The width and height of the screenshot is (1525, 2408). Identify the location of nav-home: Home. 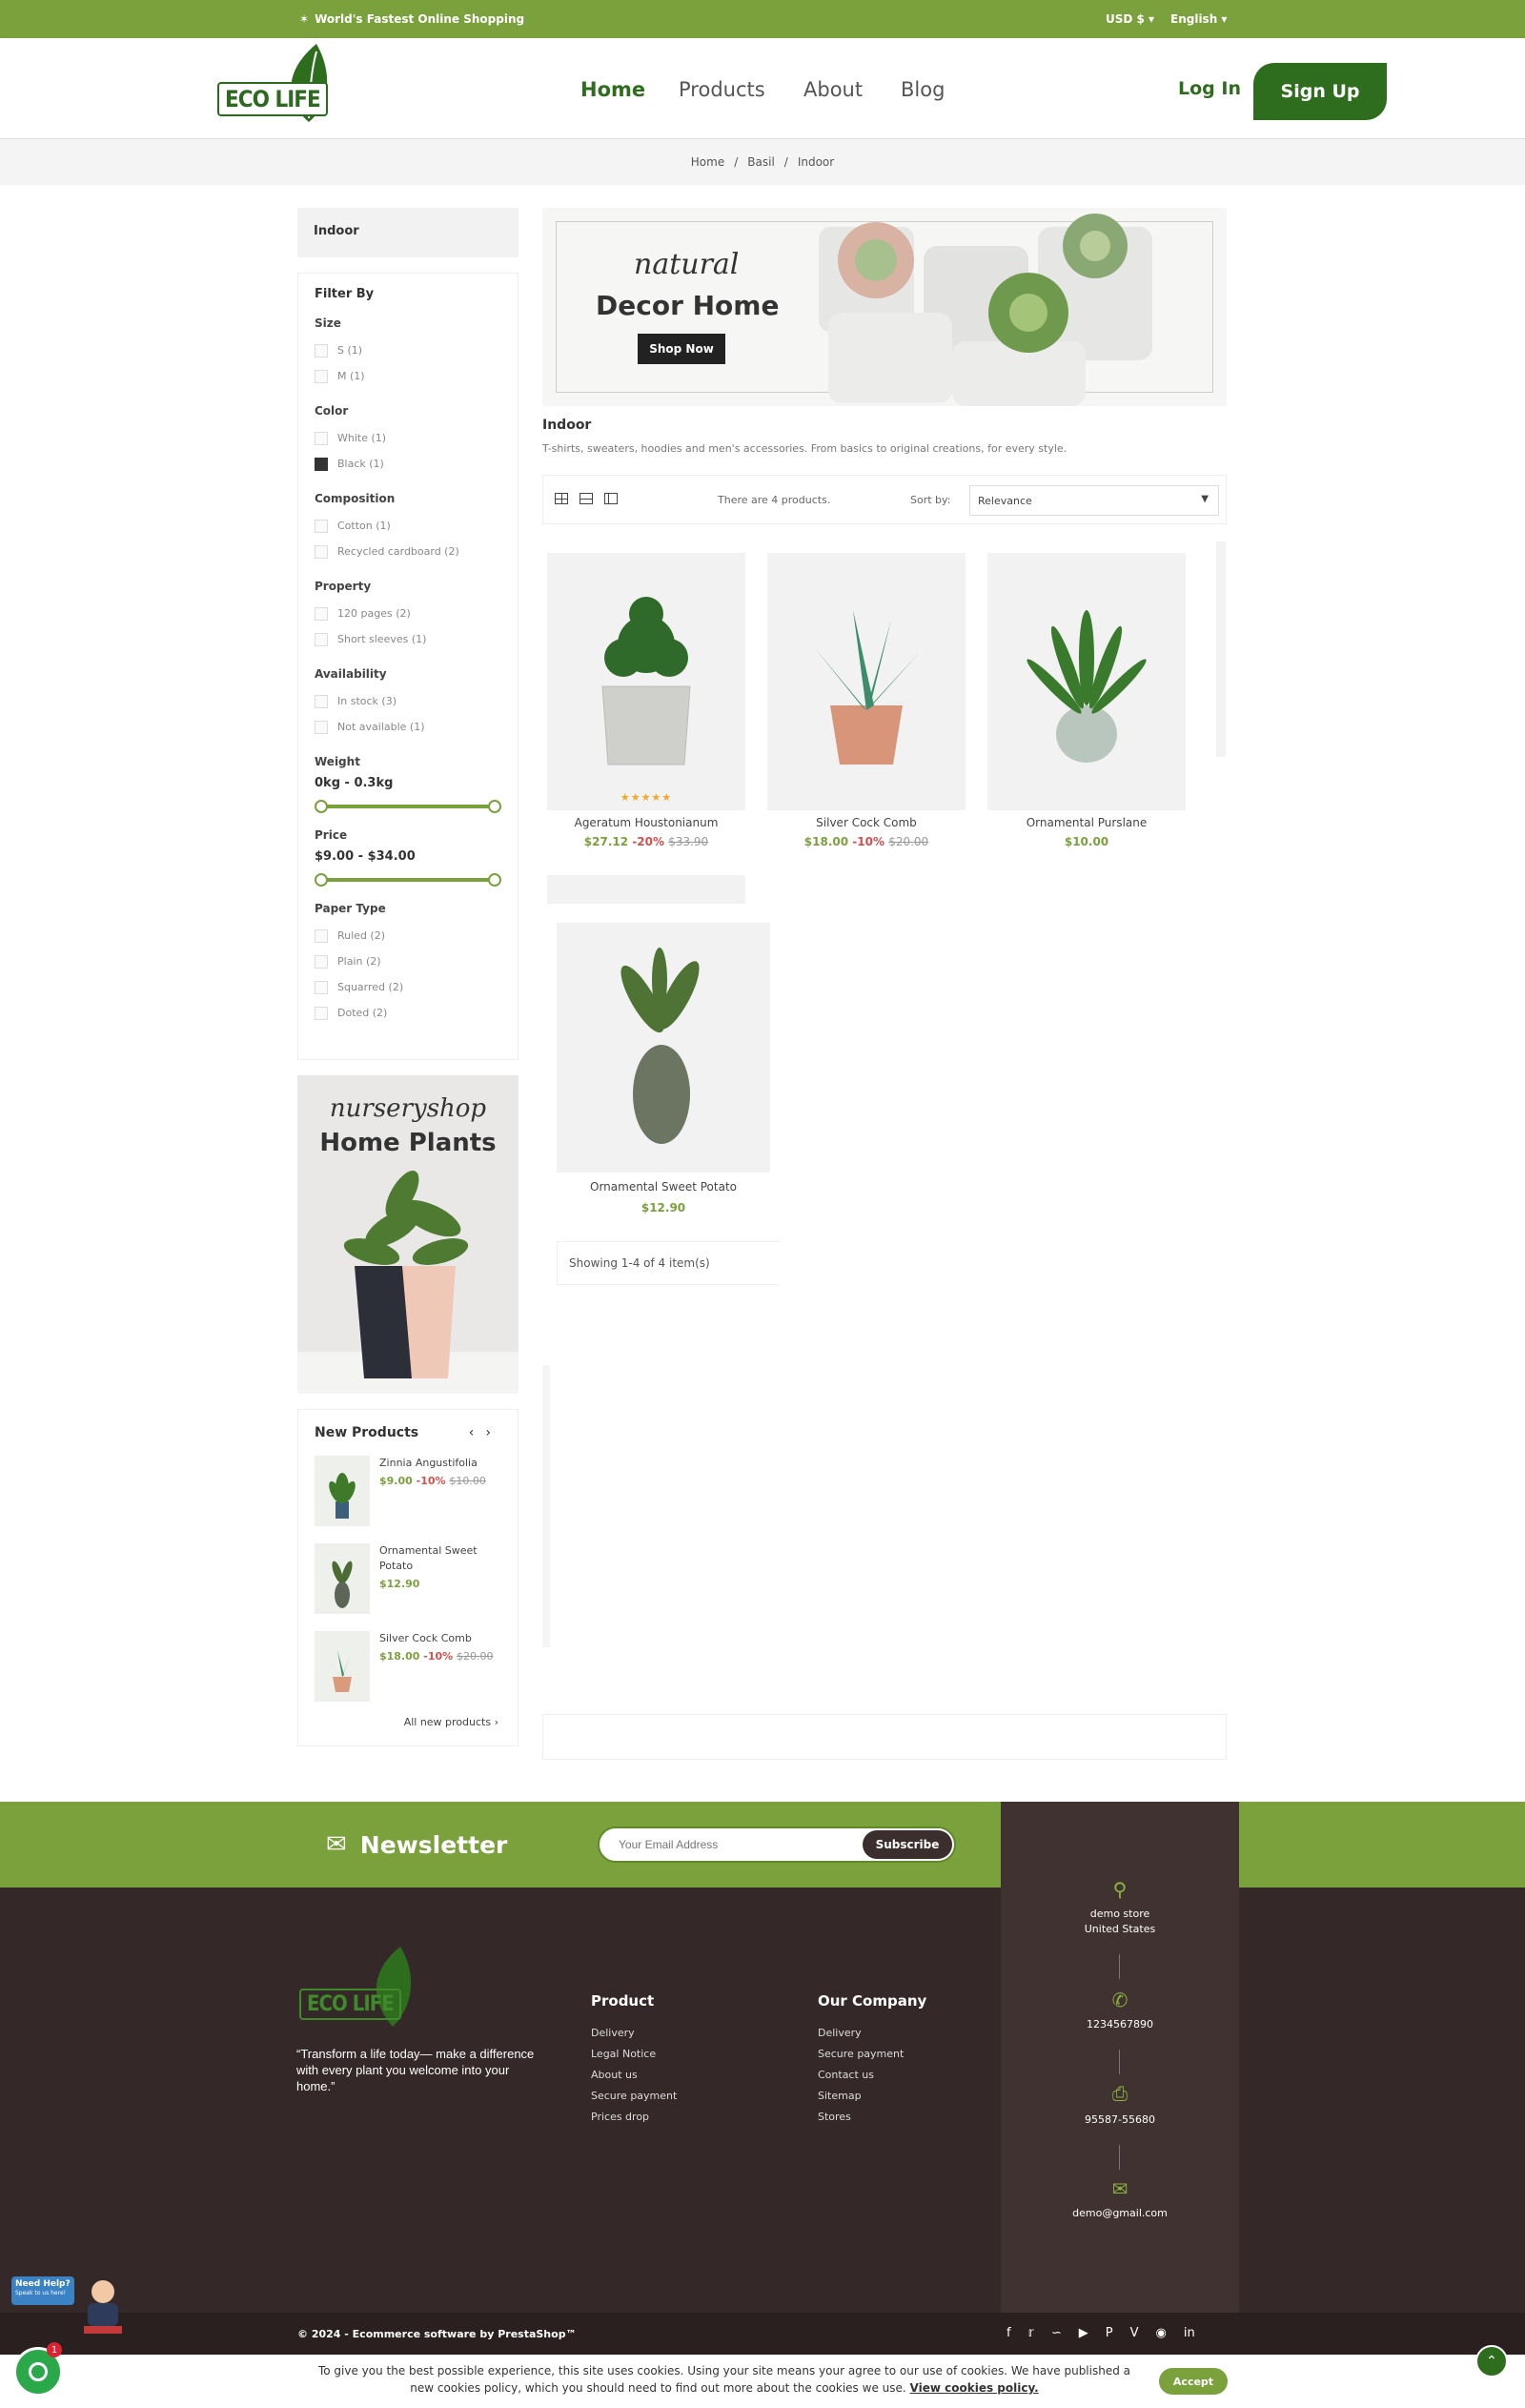
(612, 89).